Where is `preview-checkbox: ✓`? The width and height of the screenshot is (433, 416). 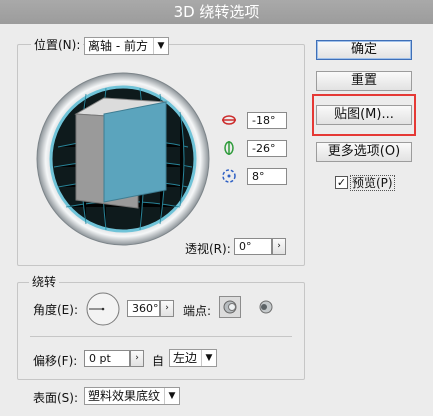 preview-checkbox: ✓ is located at coordinates (341, 182).